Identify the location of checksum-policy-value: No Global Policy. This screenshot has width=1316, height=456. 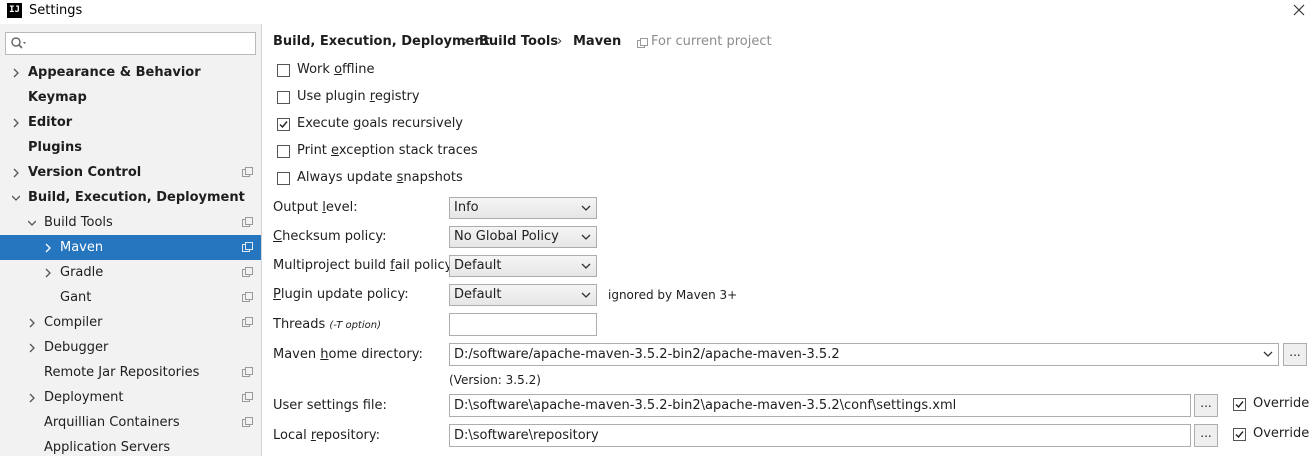
(506, 236).